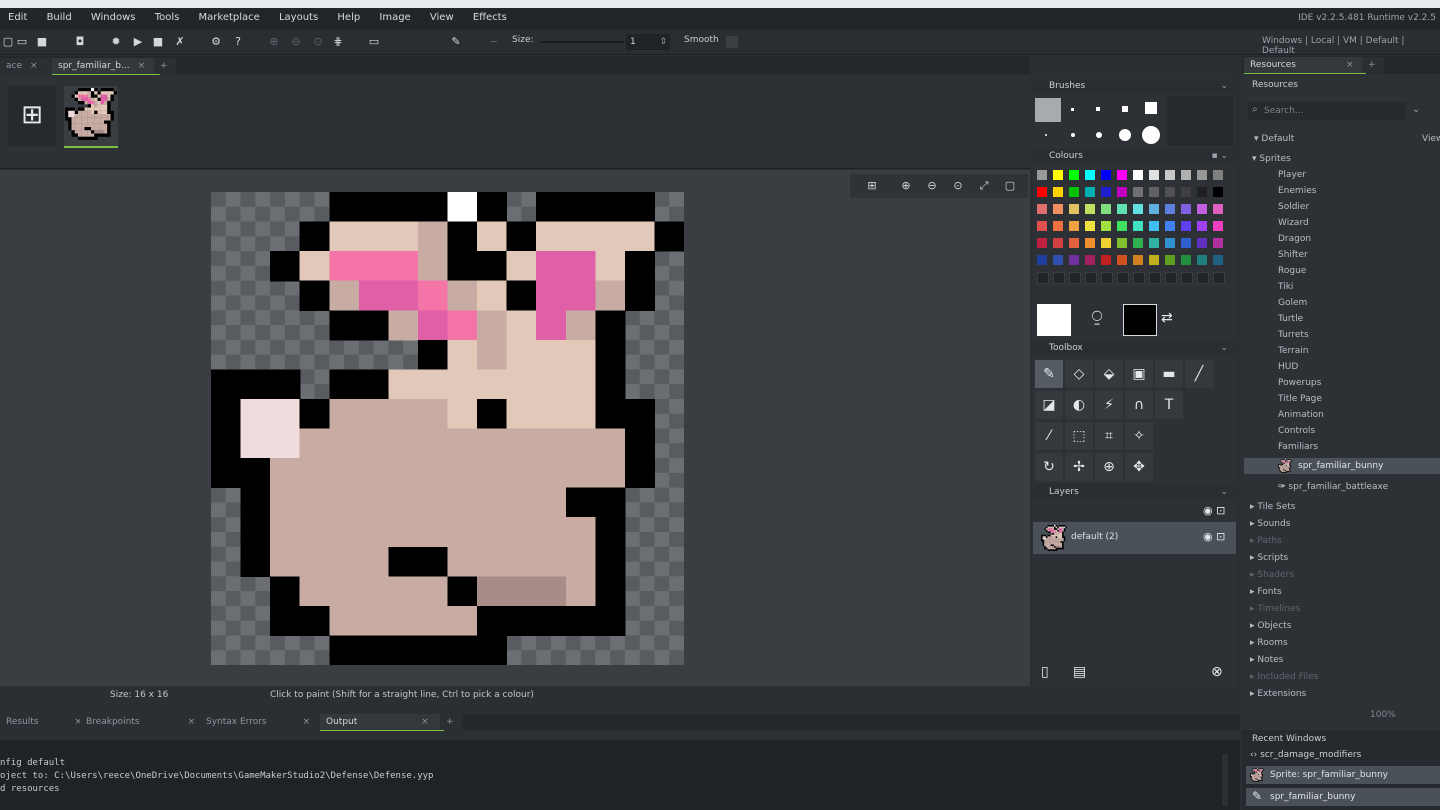 The width and height of the screenshot is (1440, 810). What do you see at coordinates (180, 42) in the screenshot?
I see `create-exe-icon: ✗` at bounding box center [180, 42].